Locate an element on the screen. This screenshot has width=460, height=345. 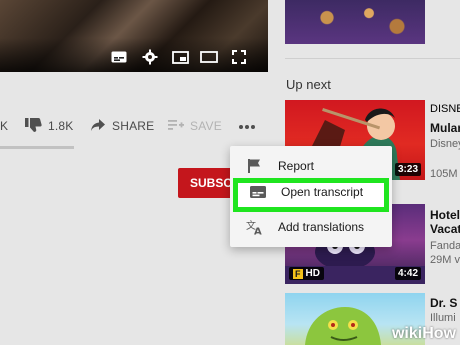
theater-icon is located at coordinates (209, 57).